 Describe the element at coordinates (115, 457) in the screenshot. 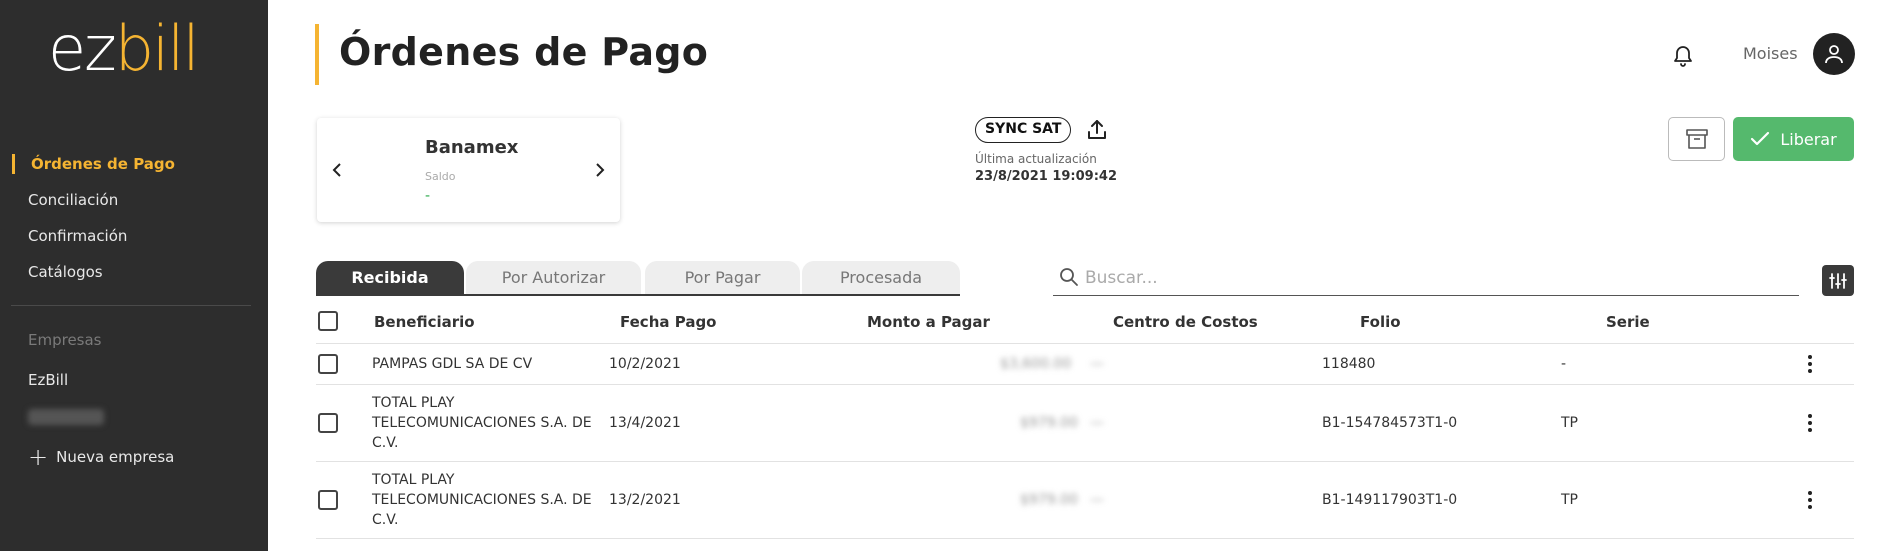

I see `new-company-label: Nueva empresa` at that location.